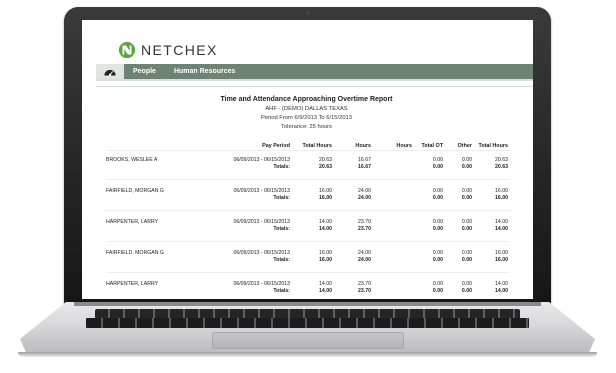  What do you see at coordinates (314, 71) in the screenshot?
I see `main-nav: People Human Resources` at bounding box center [314, 71].